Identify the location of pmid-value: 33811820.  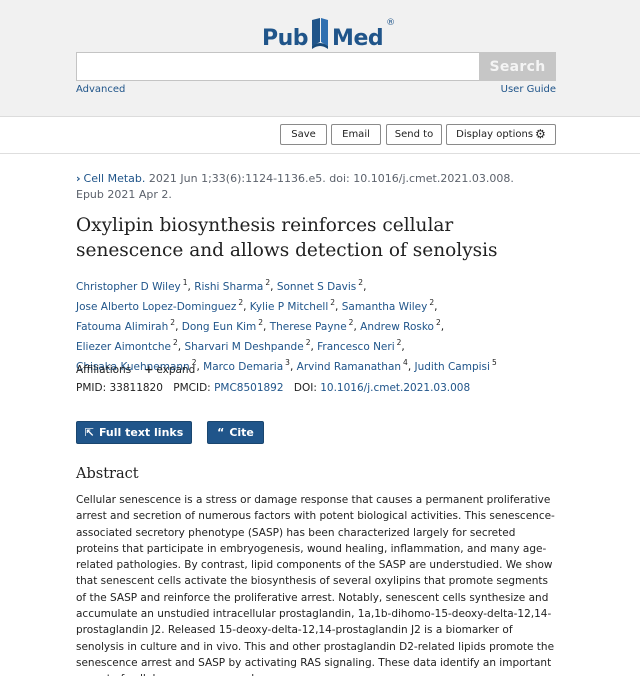
(136, 388).